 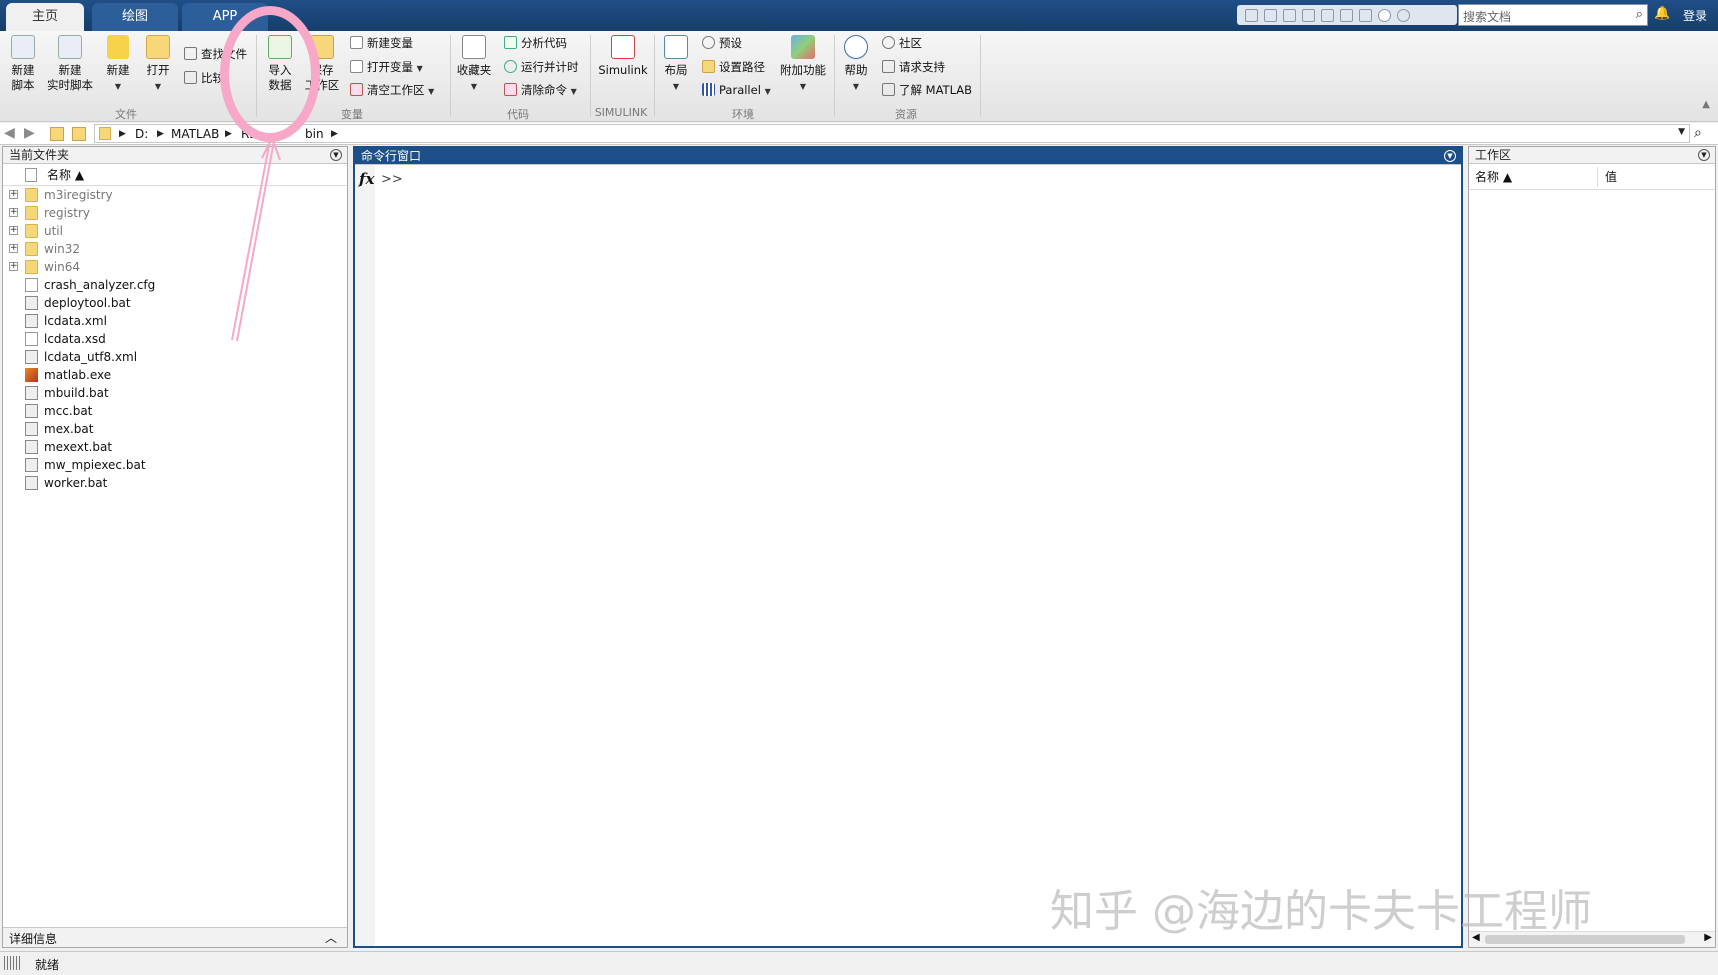 I want to click on watermark-text: 知乎 @海边的卡夫卡工程师, so click(x=1321, y=911).